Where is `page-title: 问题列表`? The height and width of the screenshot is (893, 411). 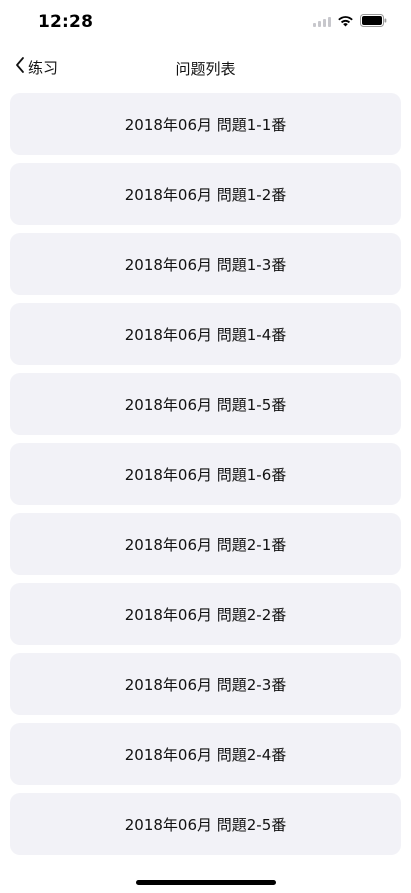 page-title: 问题列表 is located at coordinates (205, 69).